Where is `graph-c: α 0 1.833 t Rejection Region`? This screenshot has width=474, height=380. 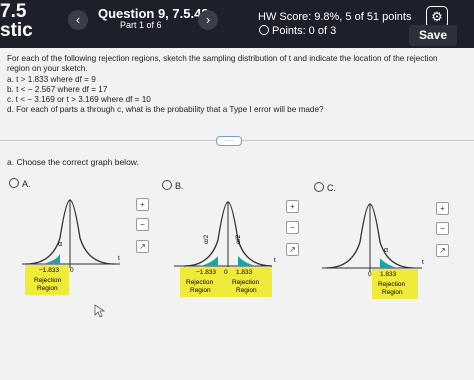 graph-c: α 0 1.833 t Rejection Region is located at coordinates (373, 251).